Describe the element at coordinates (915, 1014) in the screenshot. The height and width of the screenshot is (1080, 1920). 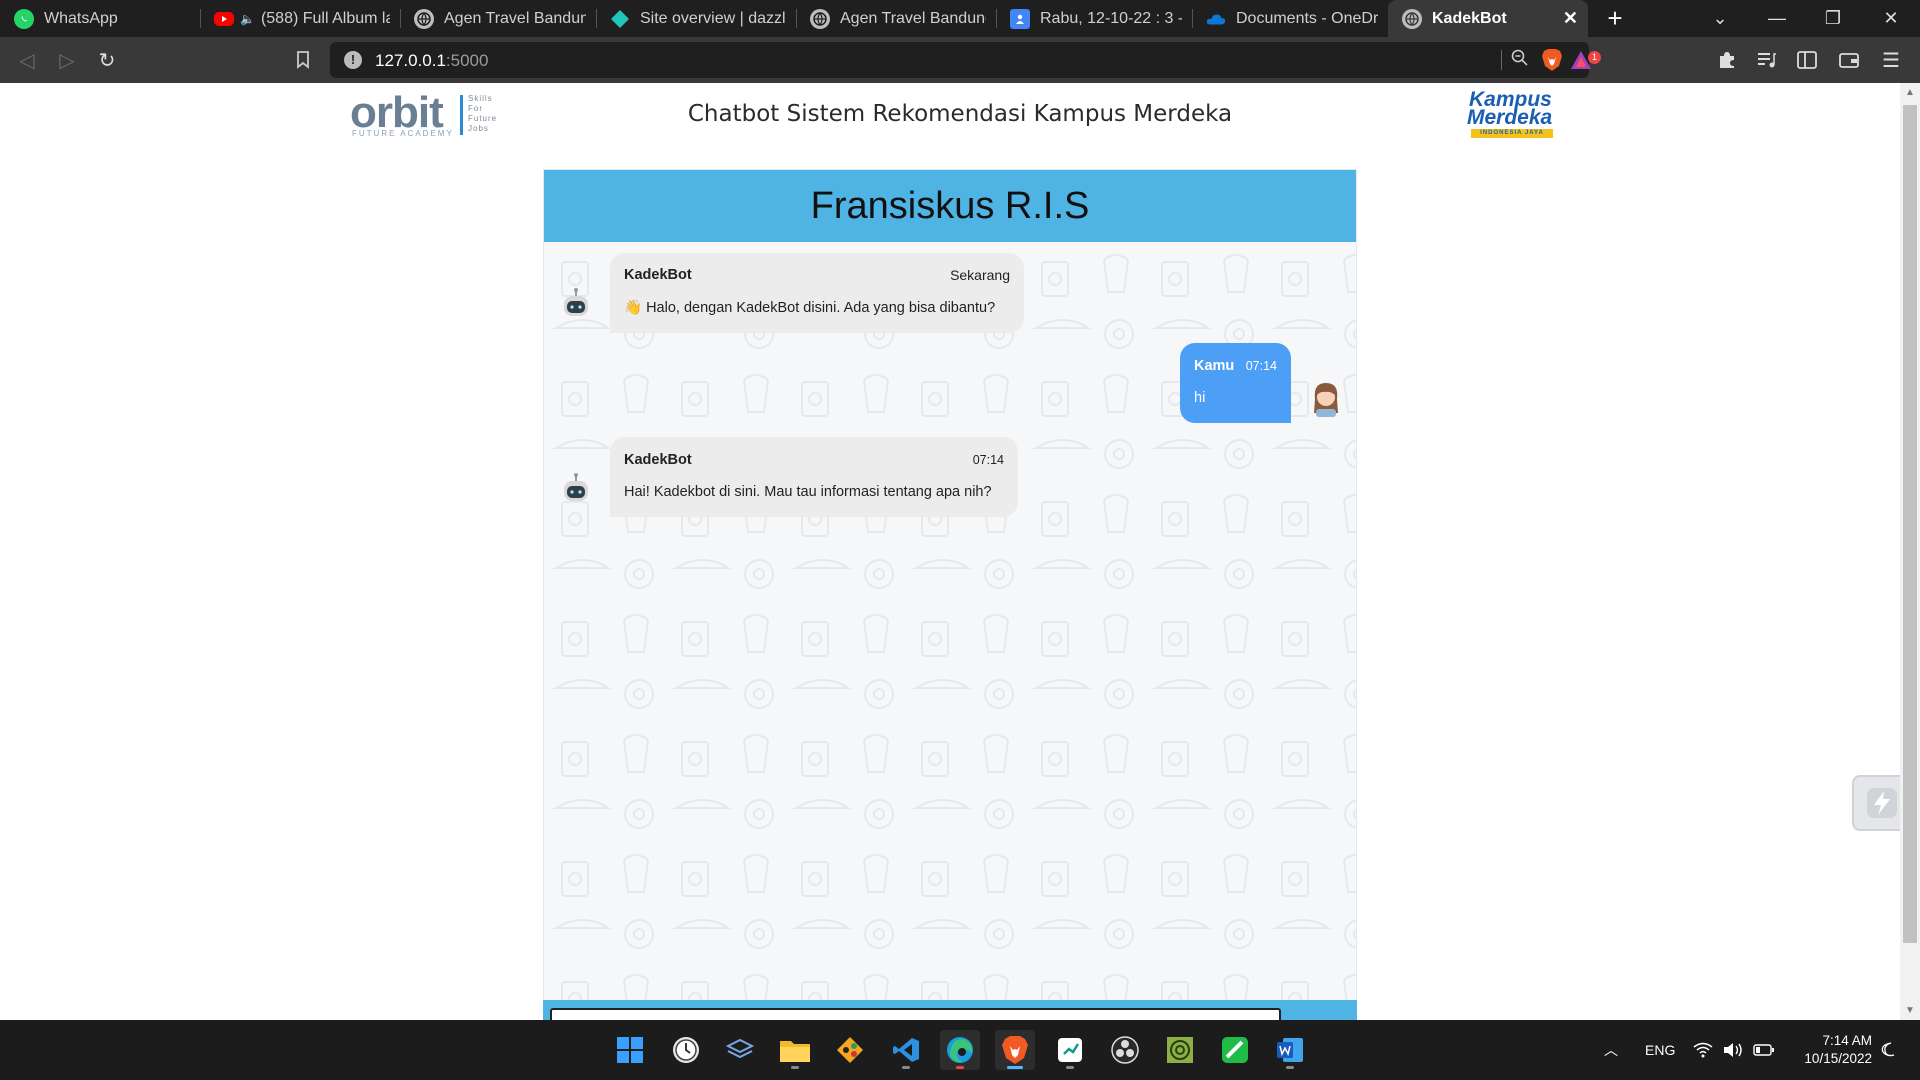
I see `chat-input` at that location.